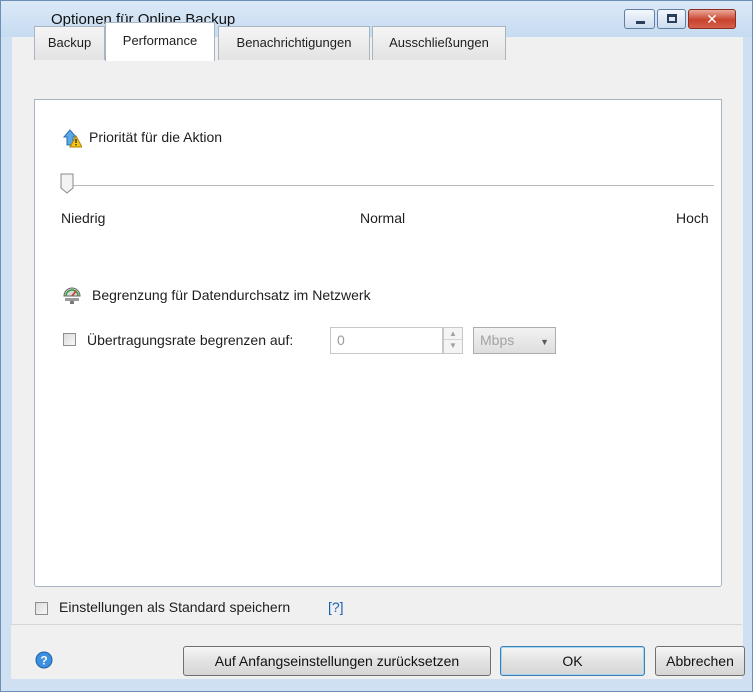 Image resolution: width=753 pixels, height=692 pixels. What do you see at coordinates (72, 138) in the screenshot?
I see `priority-warning-icon` at bounding box center [72, 138].